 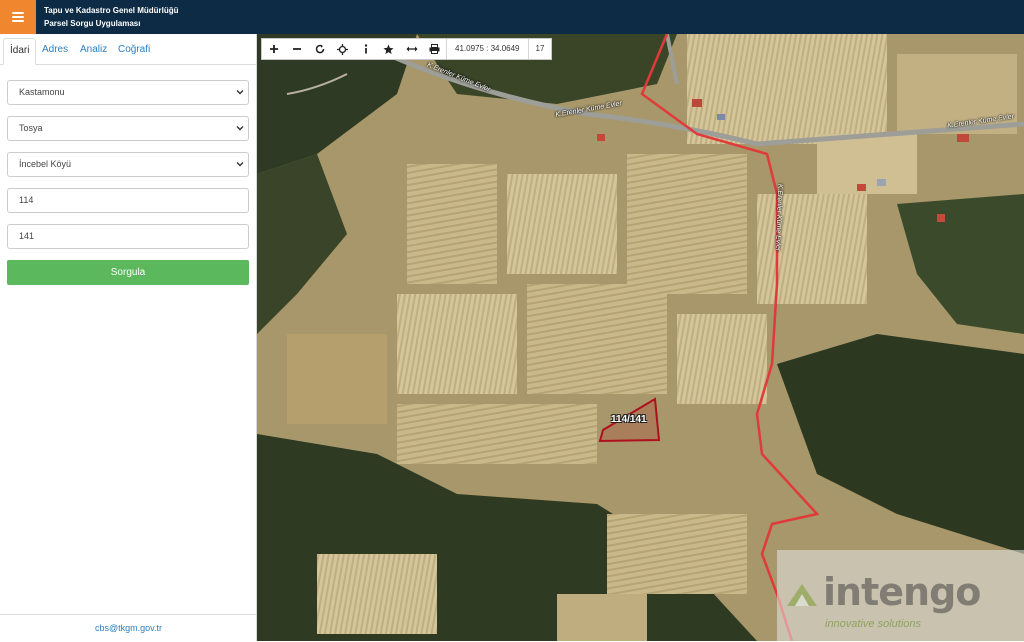 I want to click on menu-button, so click(x=18, y=17).